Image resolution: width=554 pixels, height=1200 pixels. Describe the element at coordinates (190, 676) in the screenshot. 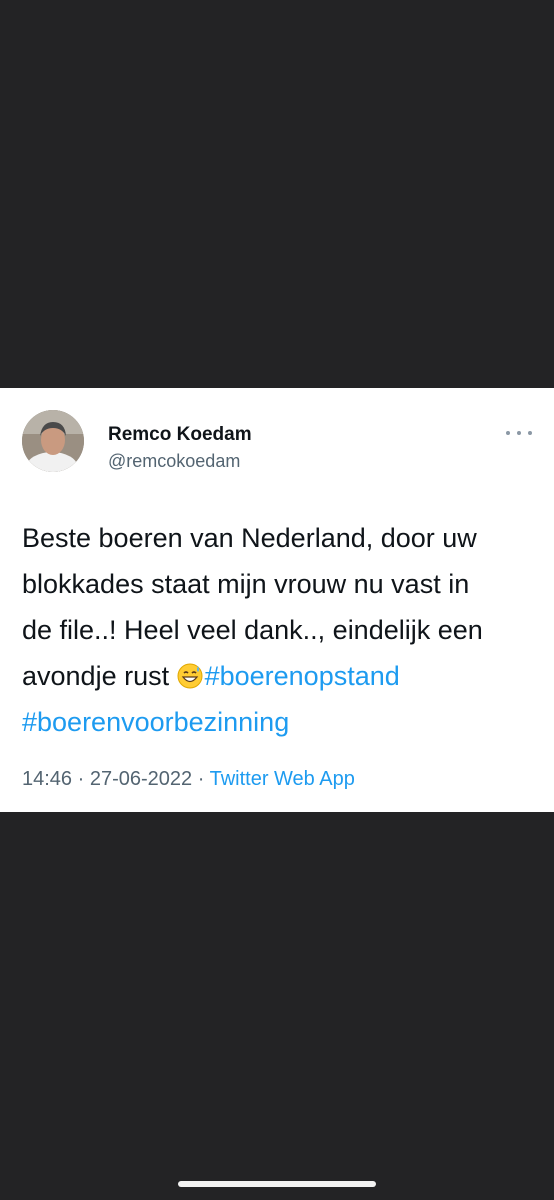

I see `grinning-face-with-sweat-icon` at that location.